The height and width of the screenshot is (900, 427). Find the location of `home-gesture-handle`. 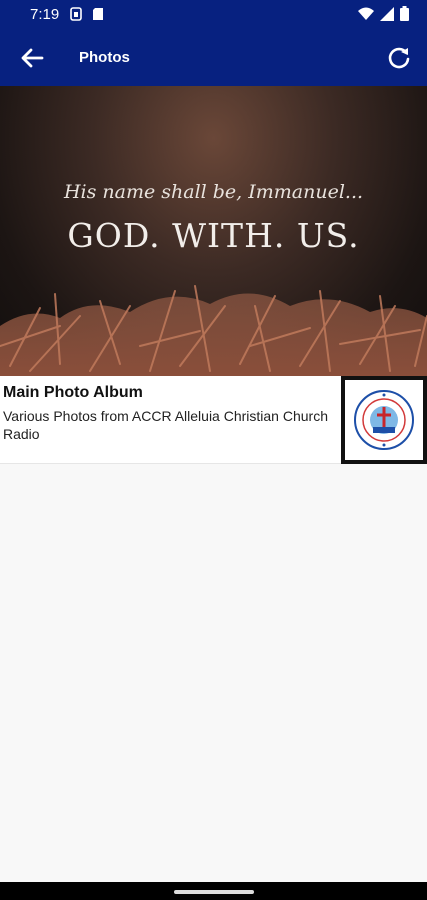

home-gesture-handle is located at coordinates (214, 892).